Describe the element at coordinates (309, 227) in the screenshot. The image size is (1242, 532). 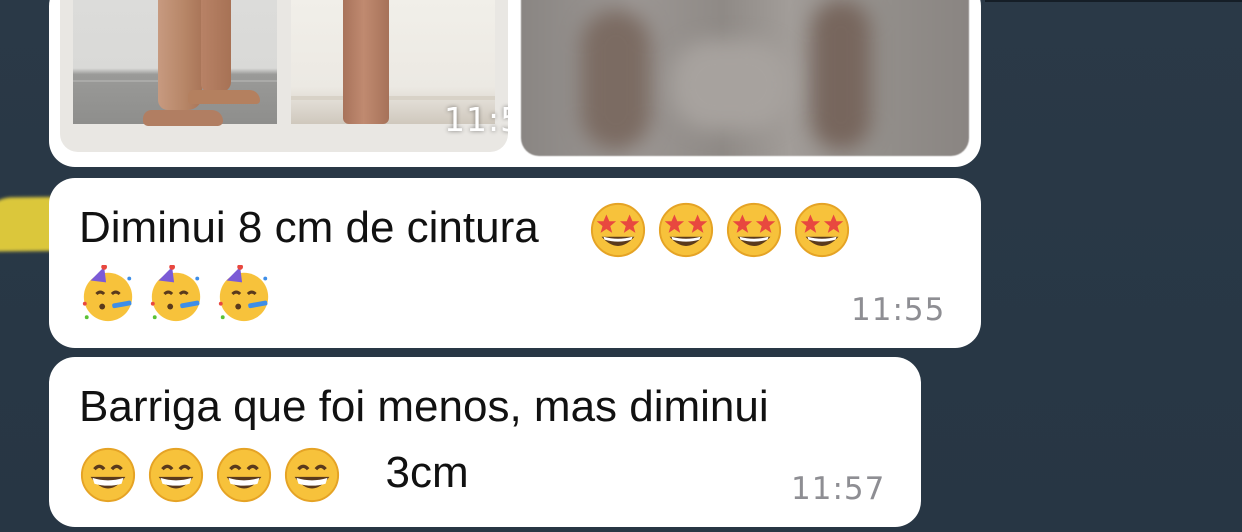
I see `message-text: Diminui 8 cm de cintura` at that location.